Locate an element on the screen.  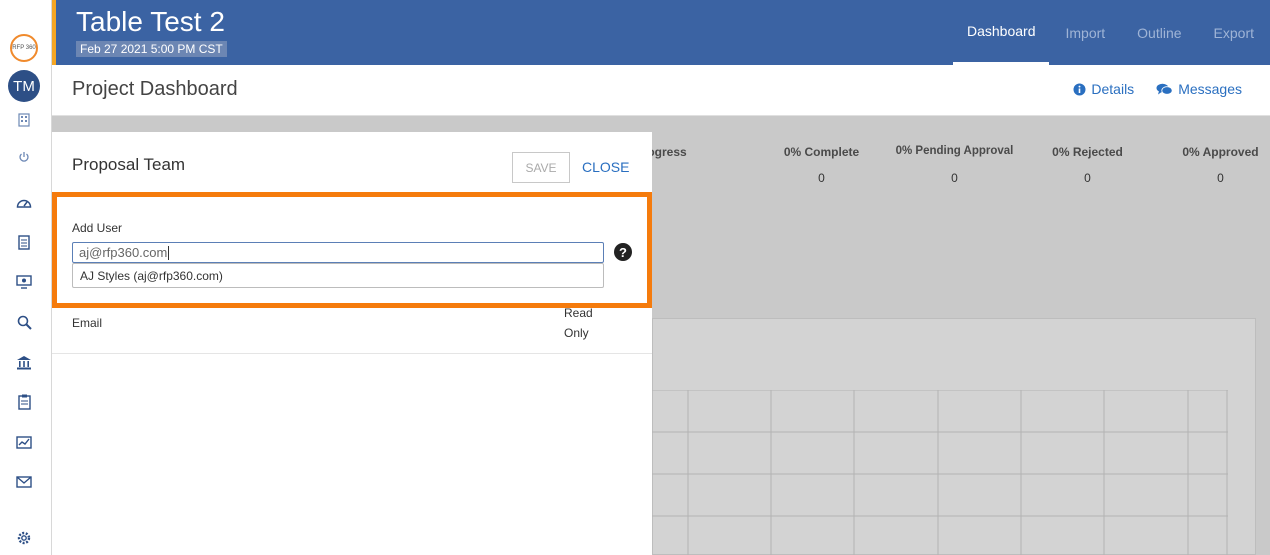
stat-pending-approval: 0% Pending Approval 0 is located at coordinates (954, 165).